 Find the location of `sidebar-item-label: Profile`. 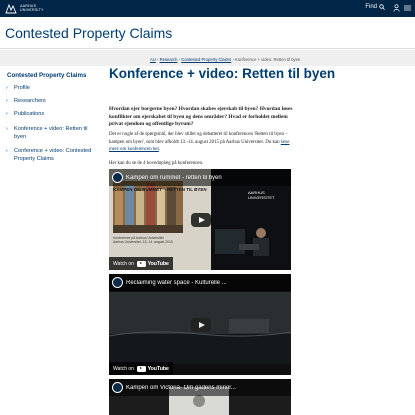

sidebar-item-label: Profile is located at coordinates (22, 88).